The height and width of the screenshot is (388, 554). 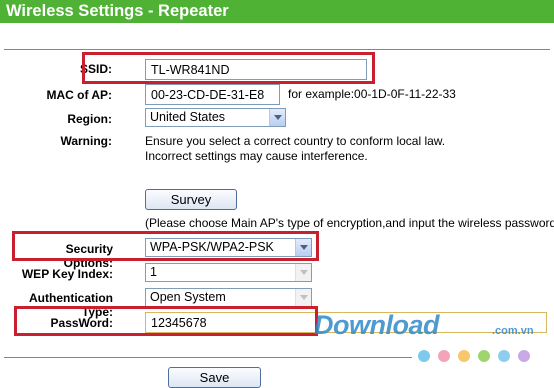 What do you see at coordinates (89, 119) in the screenshot?
I see `region-label: Region:` at bounding box center [89, 119].